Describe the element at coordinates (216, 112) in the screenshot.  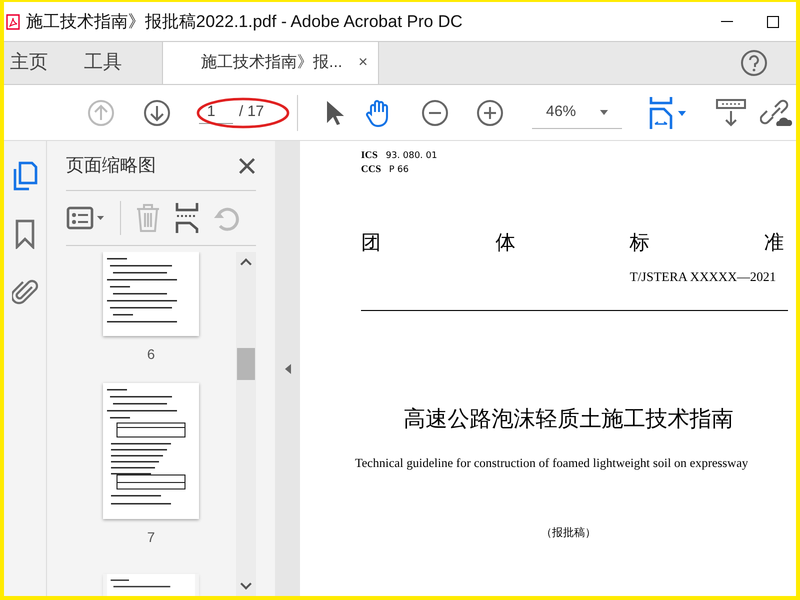
I see `page-number-field: 1` at that location.